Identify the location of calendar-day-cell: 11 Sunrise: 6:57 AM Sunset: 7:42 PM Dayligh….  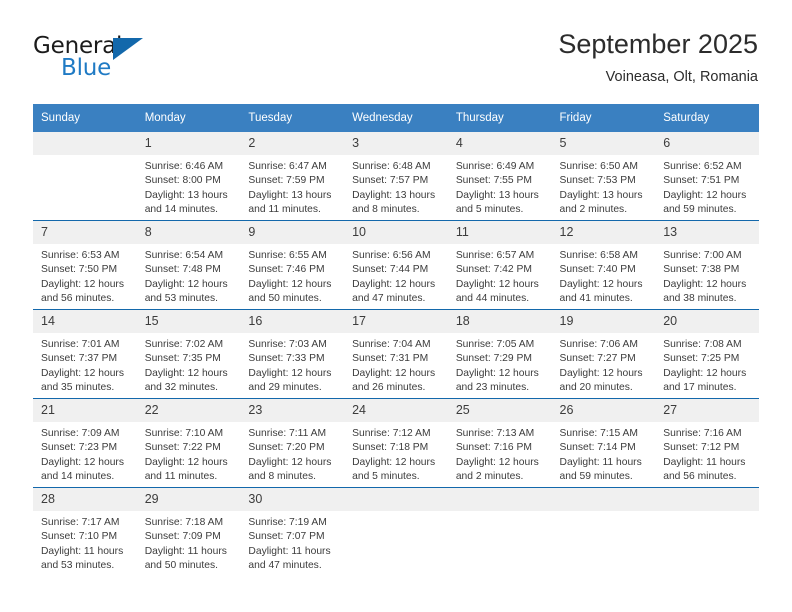
(499, 265).